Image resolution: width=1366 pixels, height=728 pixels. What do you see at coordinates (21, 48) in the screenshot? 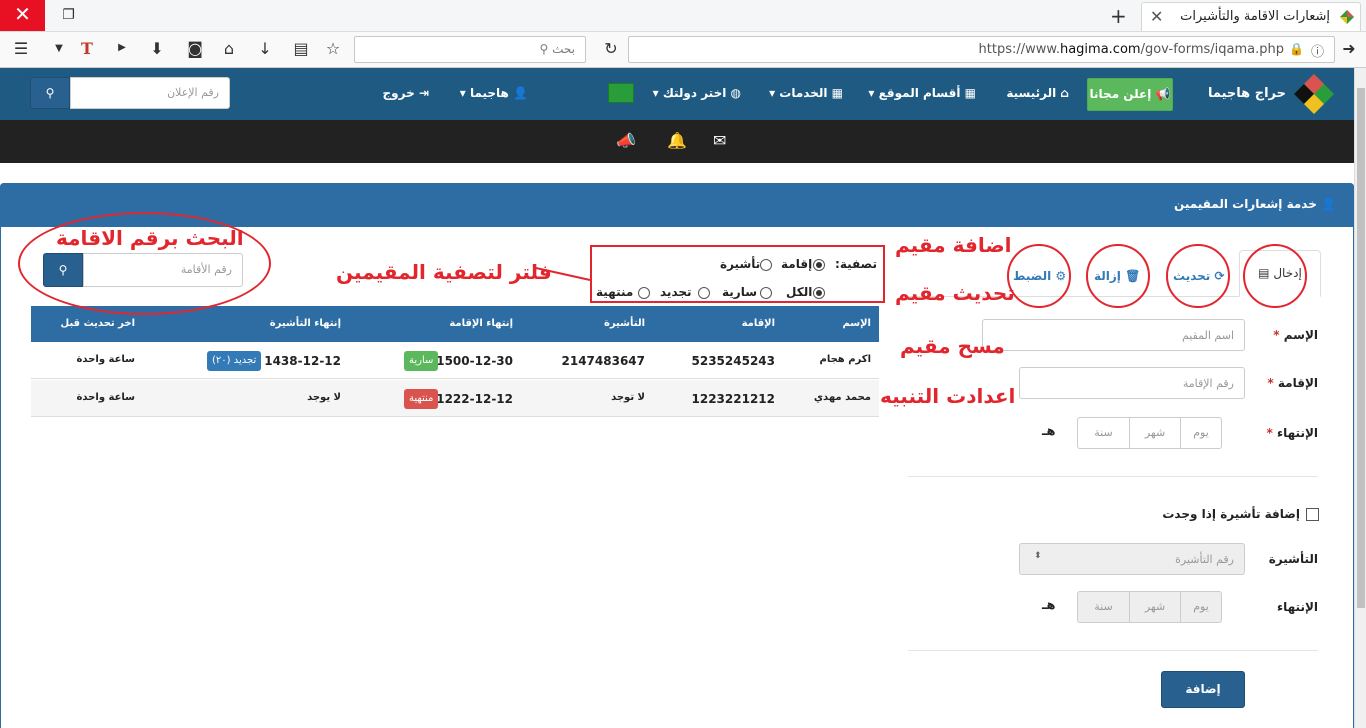
I see `menu-icon: ☰` at bounding box center [21, 48].